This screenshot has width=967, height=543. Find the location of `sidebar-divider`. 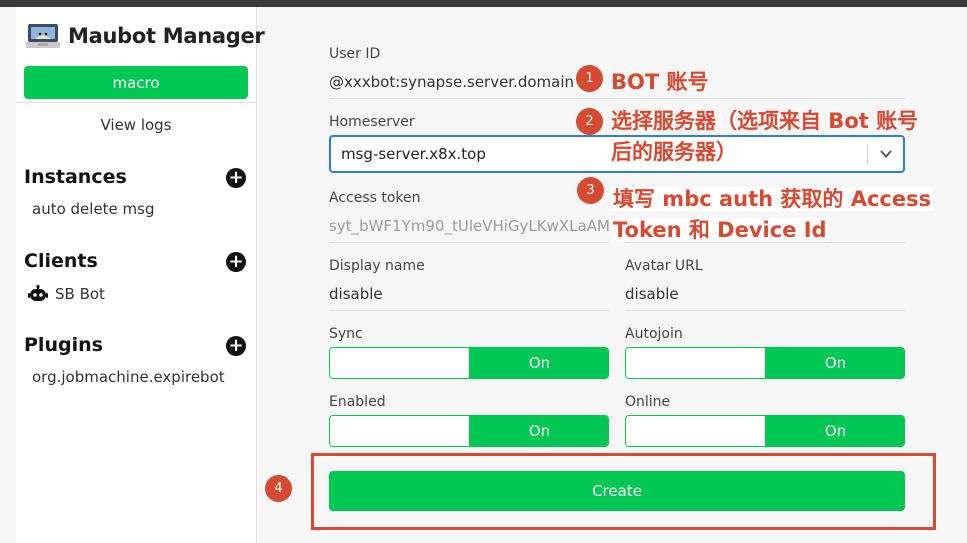

sidebar-divider is located at coordinates (136, 102).